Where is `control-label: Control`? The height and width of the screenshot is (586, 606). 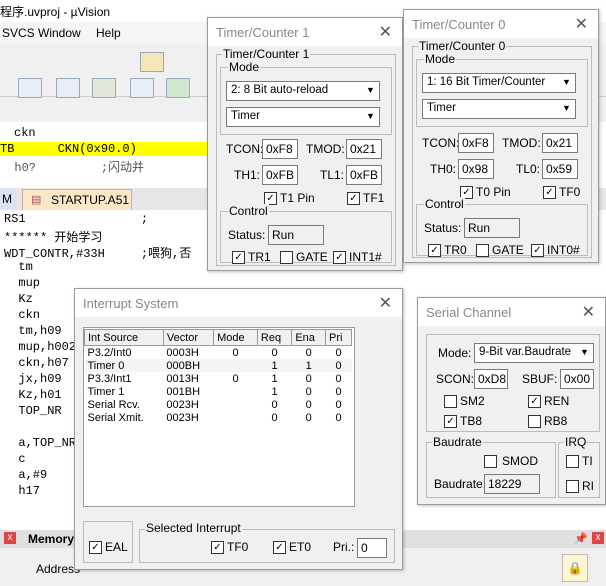 control-label: Control is located at coordinates (444, 204).